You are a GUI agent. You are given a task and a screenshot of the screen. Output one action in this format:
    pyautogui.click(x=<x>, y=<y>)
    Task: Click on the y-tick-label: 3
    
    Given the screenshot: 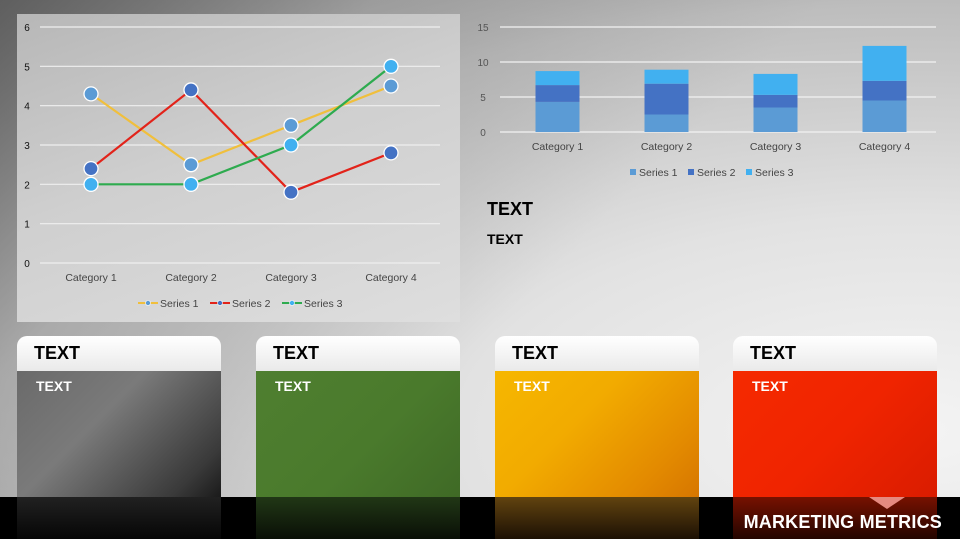 What is the action you would take?
    pyautogui.click(x=27, y=146)
    